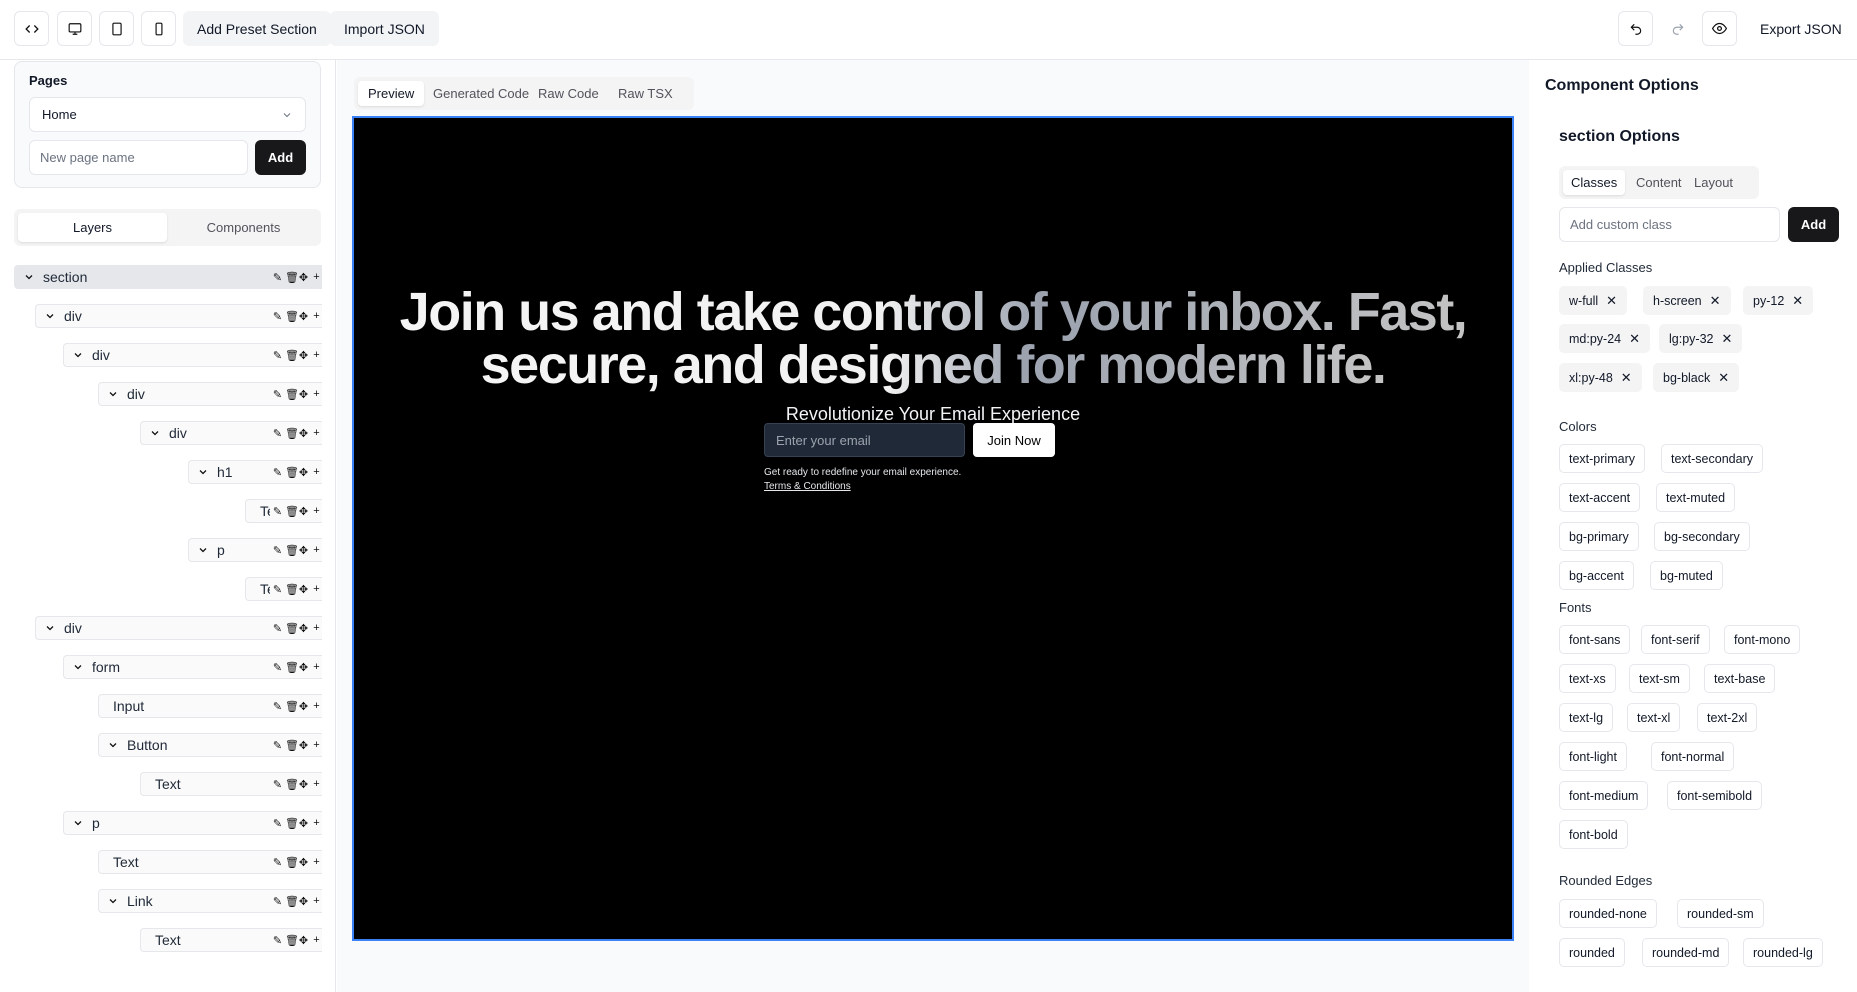 This screenshot has width=1857, height=992. What do you see at coordinates (210, 901) in the screenshot?
I see `layer-node: Link ✎ 🗑 ✥ +` at bounding box center [210, 901].